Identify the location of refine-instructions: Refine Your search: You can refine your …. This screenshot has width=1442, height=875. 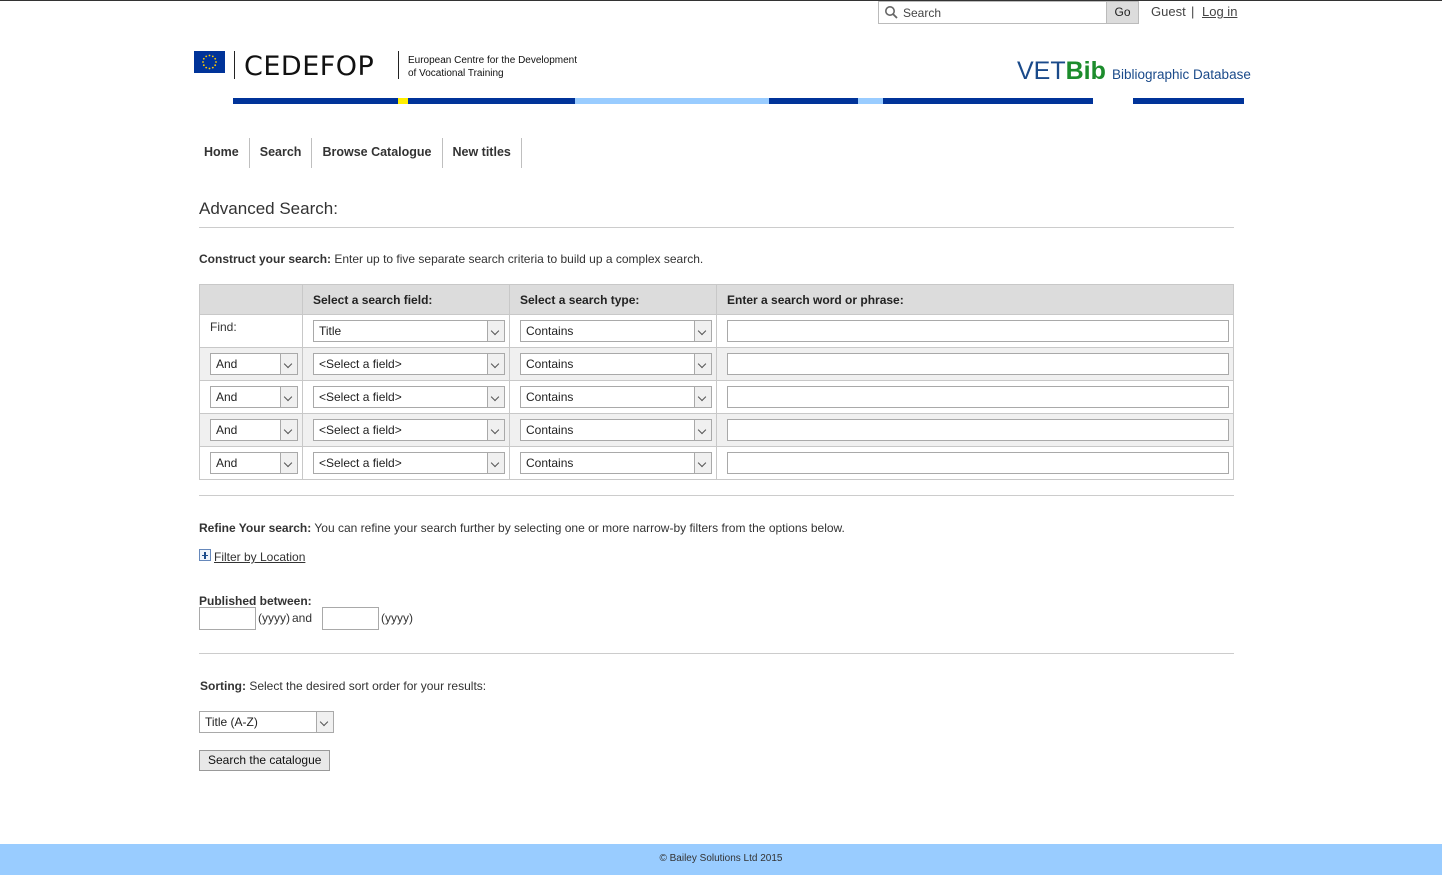
(522, 528).